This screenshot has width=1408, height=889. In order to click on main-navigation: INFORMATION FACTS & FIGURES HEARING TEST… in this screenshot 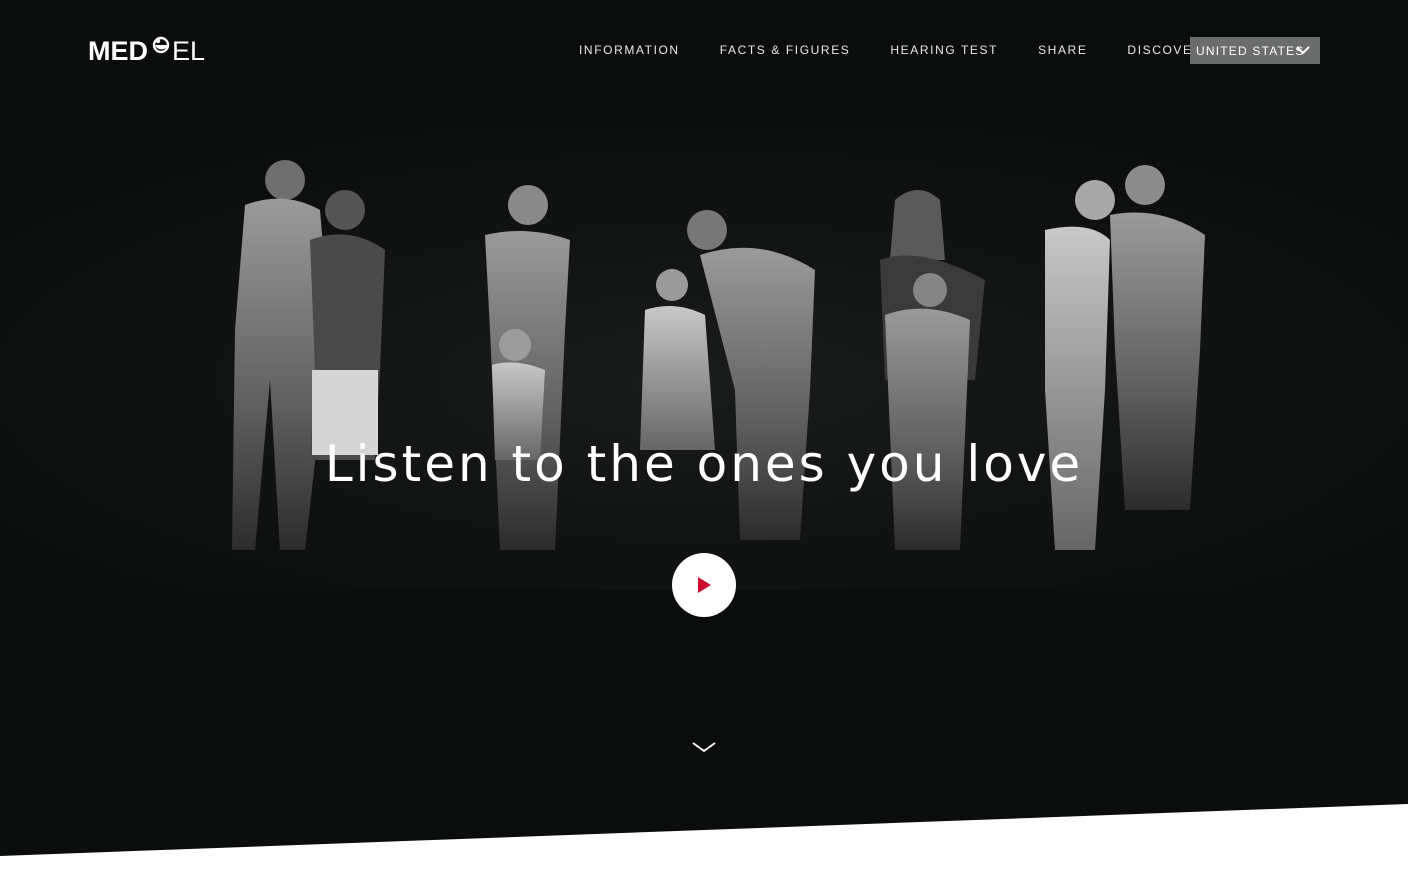, I will do `click(911, 50)`.